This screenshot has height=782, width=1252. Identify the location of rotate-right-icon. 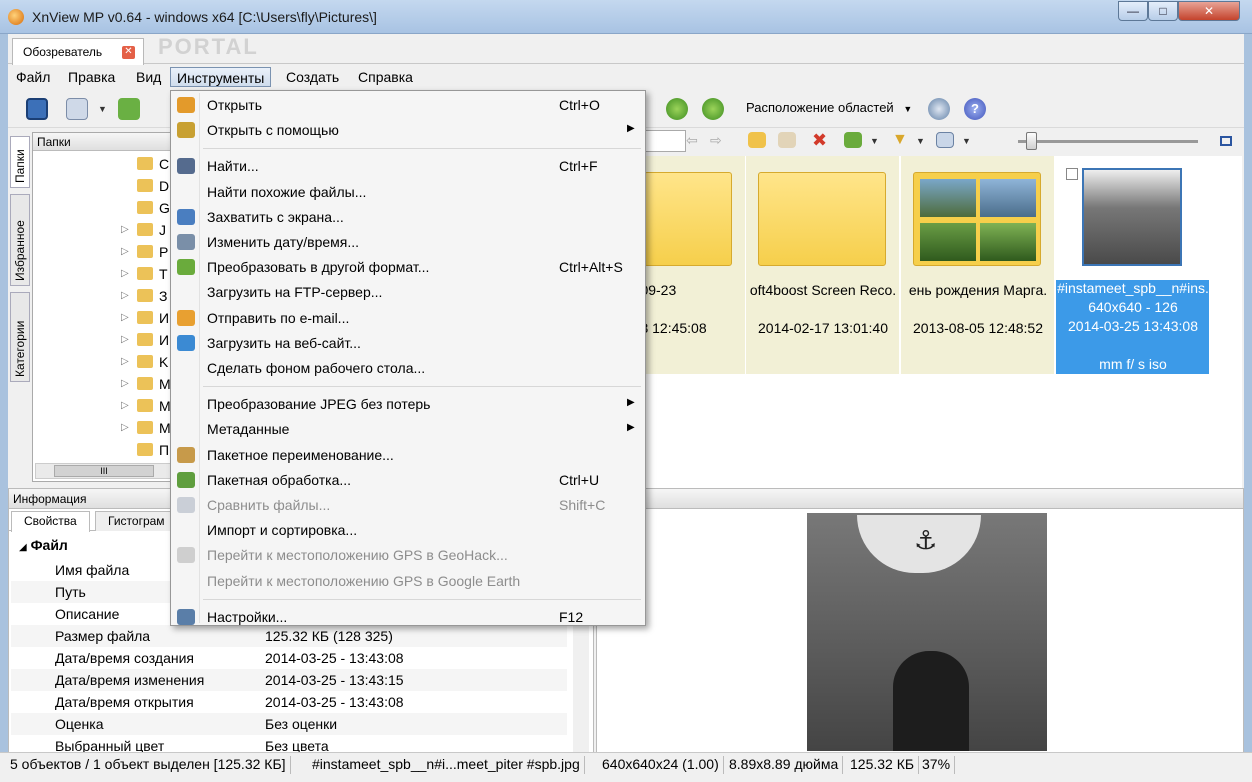
(713, 109).